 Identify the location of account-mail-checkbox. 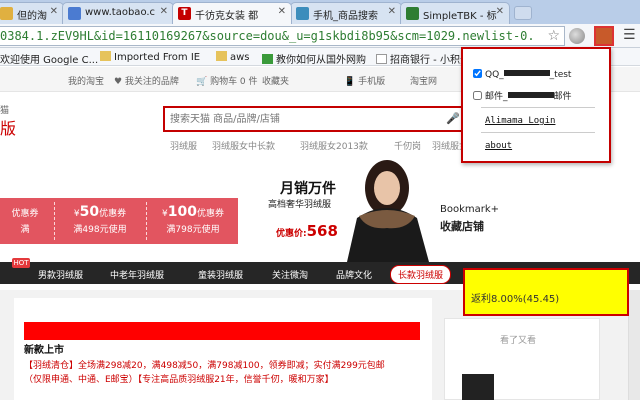
(477, 95).